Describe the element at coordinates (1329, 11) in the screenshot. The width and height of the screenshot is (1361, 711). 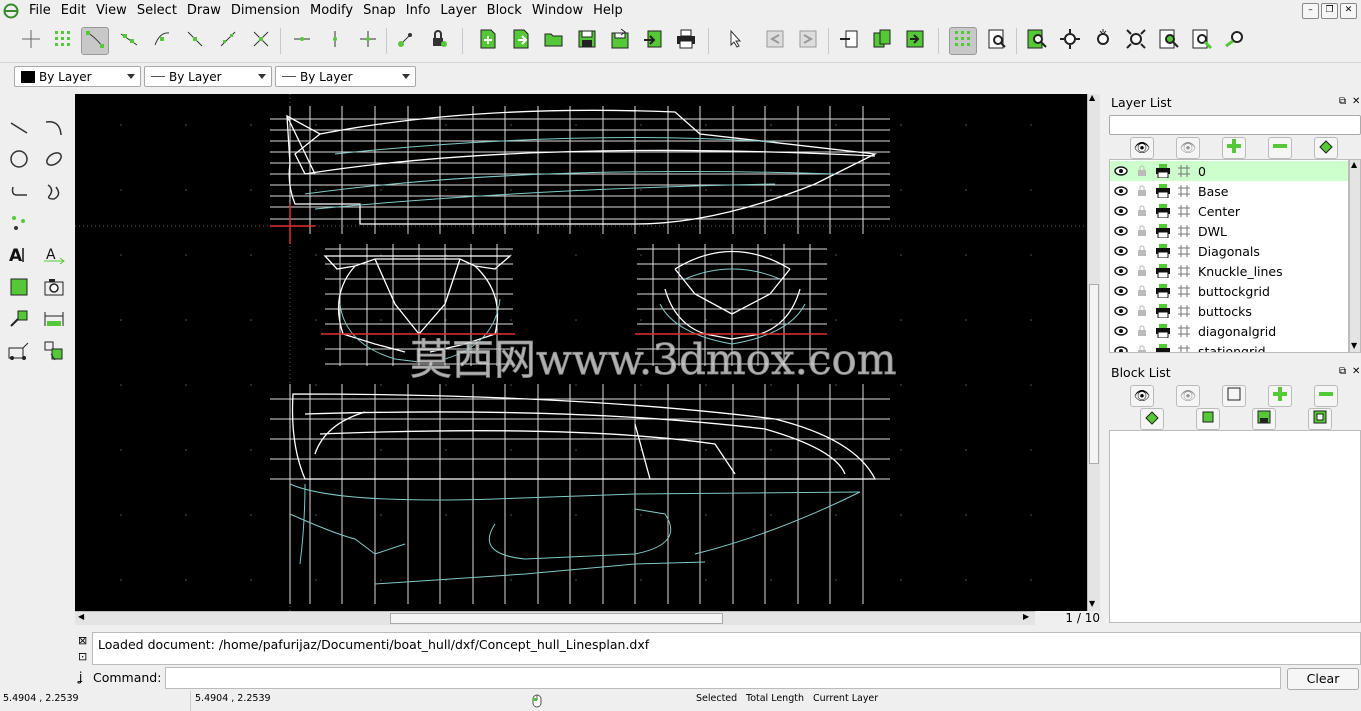
I see `restore-button: ❐` at that location.